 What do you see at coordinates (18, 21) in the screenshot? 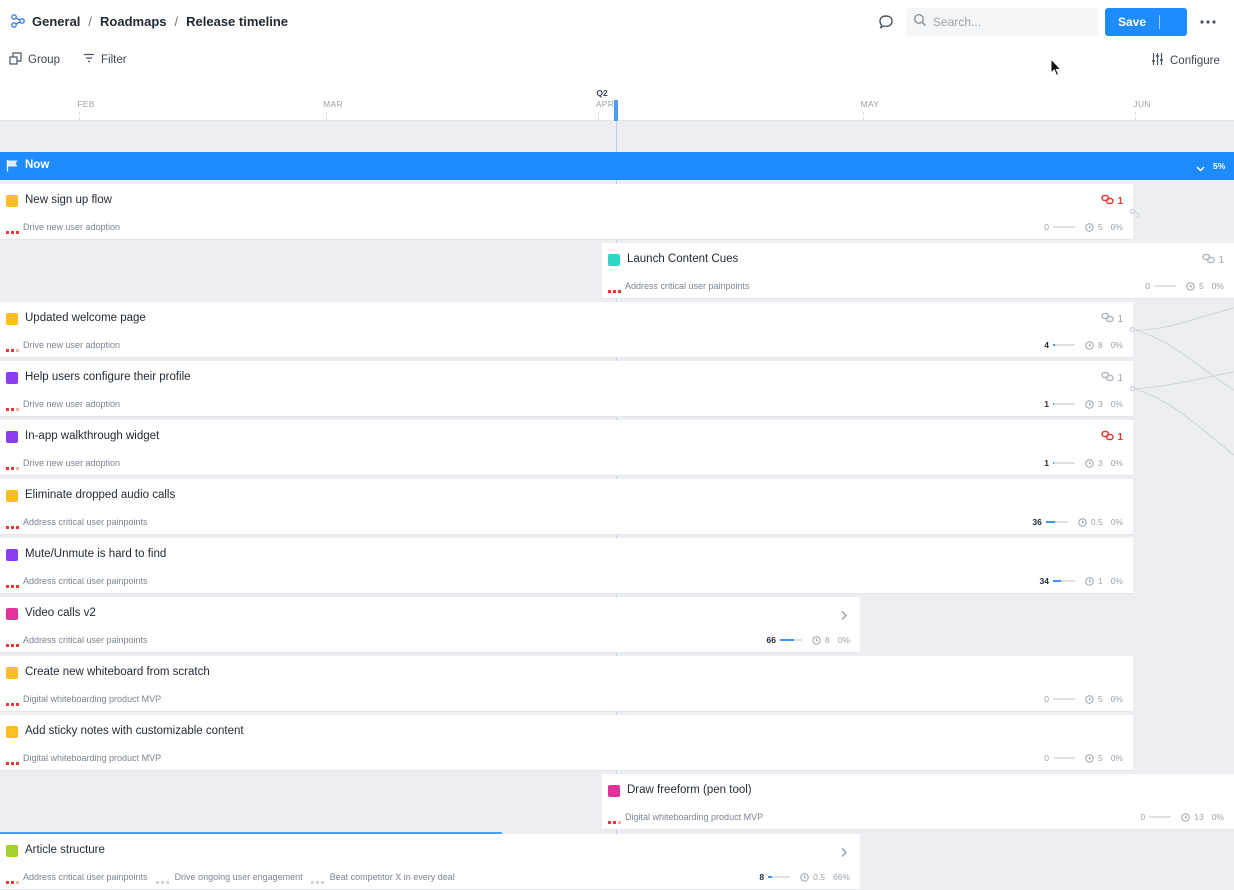
I see `roadmap-icon` at bounding box center [18, 21].